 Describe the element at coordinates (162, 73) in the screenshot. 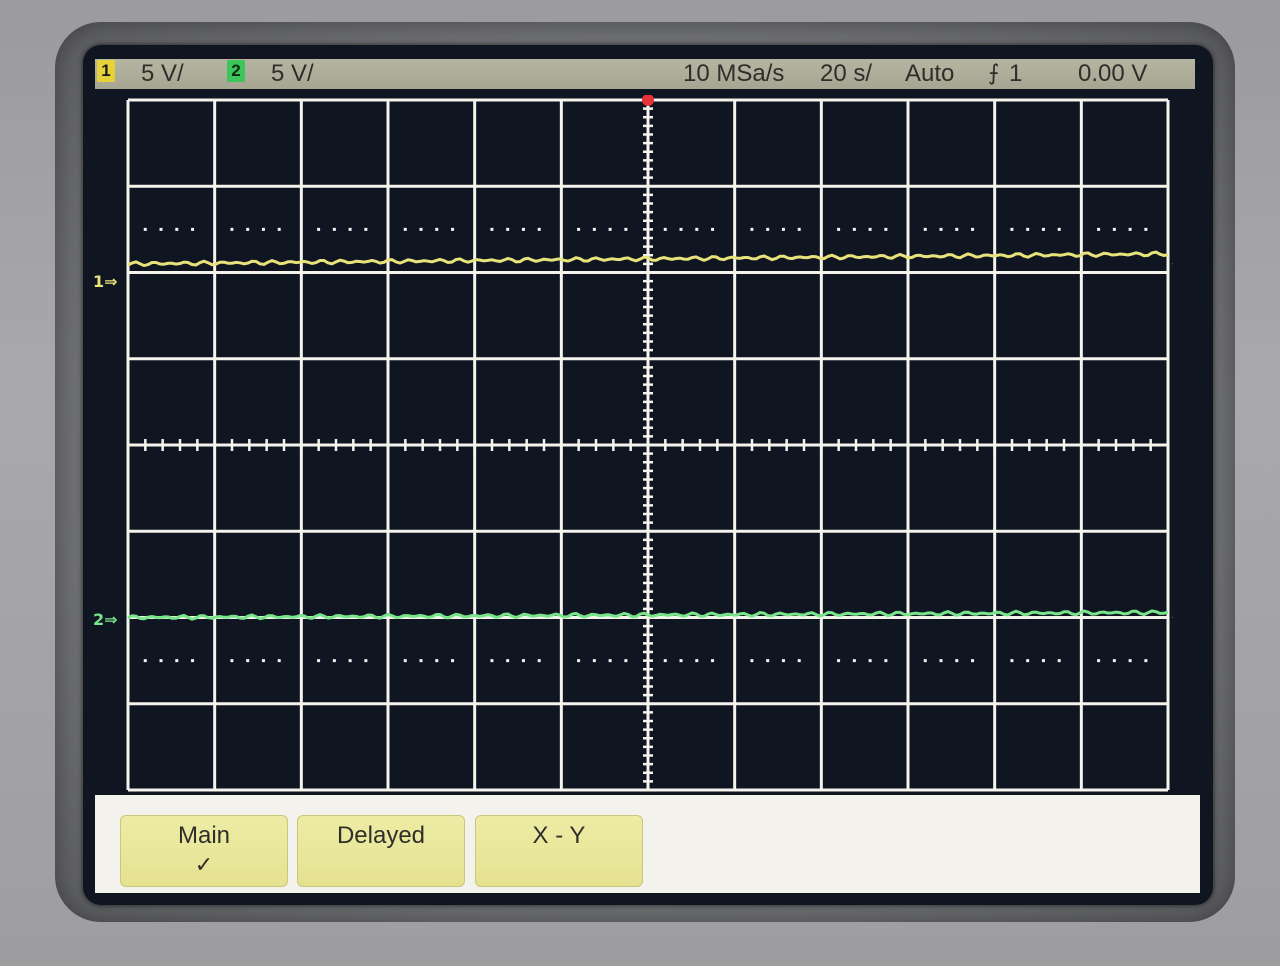

I see `channel-1-scale: 5 V/` at that location.